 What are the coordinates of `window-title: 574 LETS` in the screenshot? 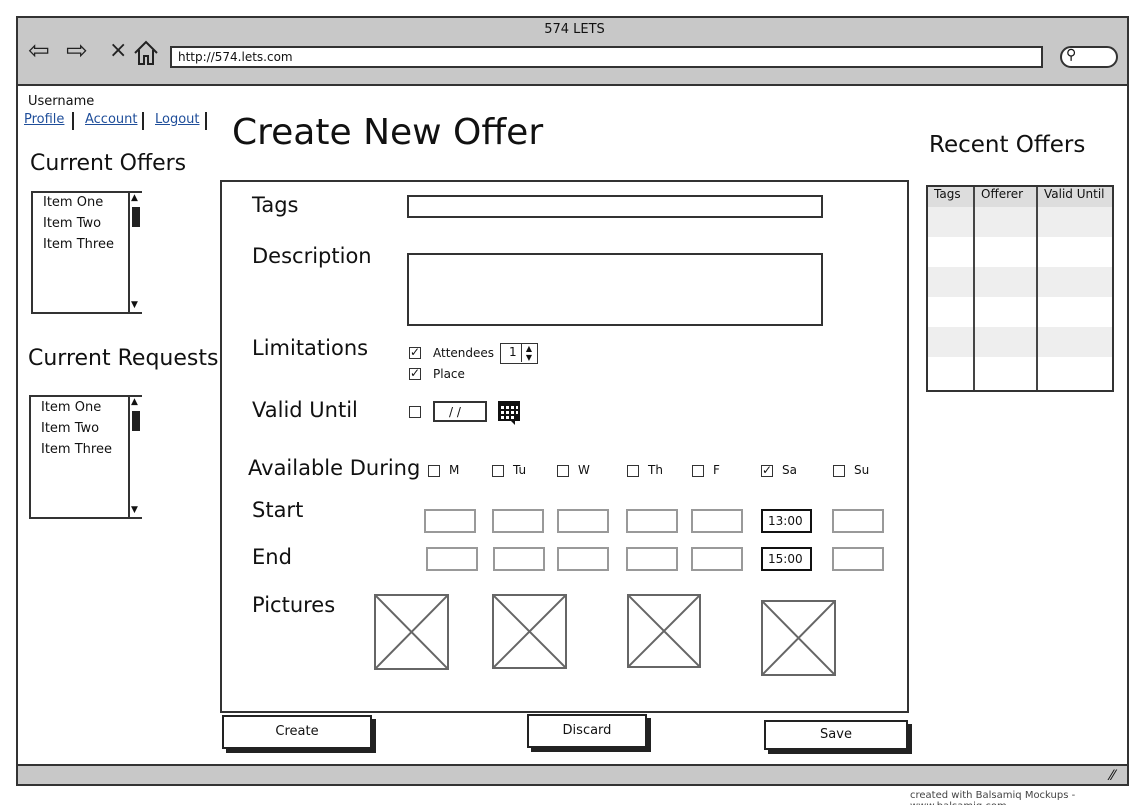 It's located at (574, 29).